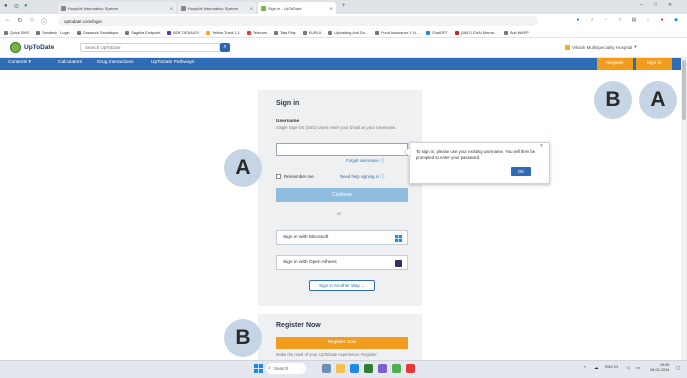 This screenshot has height=378, width=687. I want to click on hospital-selector: Vikash Multispeciality Hospital ▾, so click(600, 47).